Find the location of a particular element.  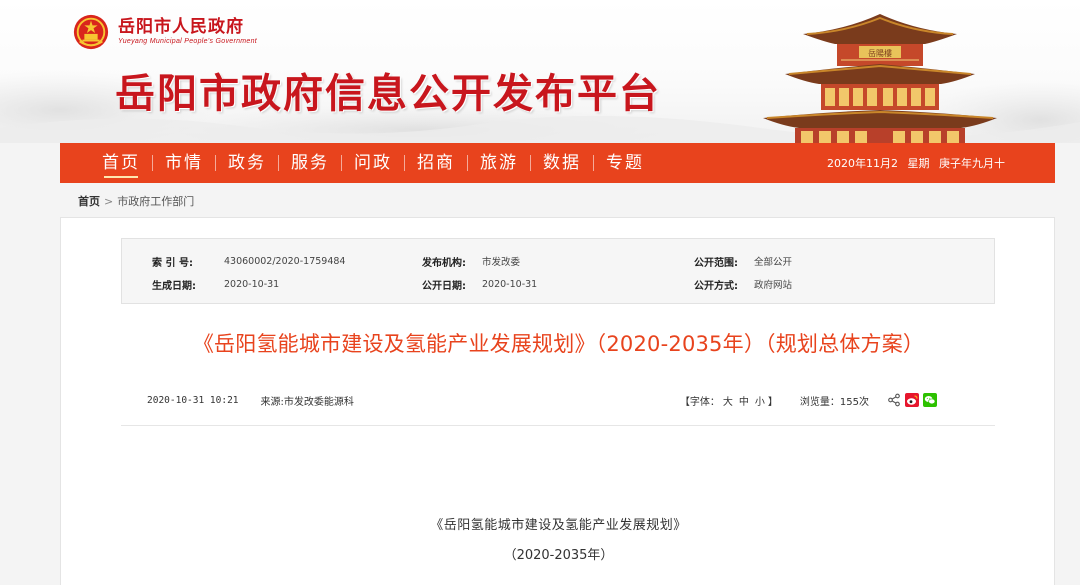

font-size-medium-link: 中 is located at coordinates (744, 402).